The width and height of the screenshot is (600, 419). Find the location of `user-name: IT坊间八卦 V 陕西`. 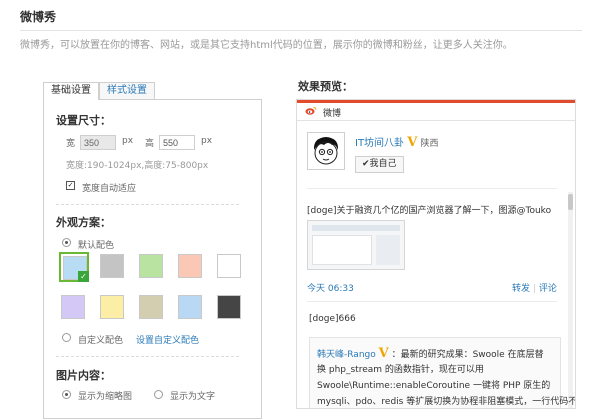

user-name: IT坊间八卦 V 陕西 is located at coordinates (397, 142).